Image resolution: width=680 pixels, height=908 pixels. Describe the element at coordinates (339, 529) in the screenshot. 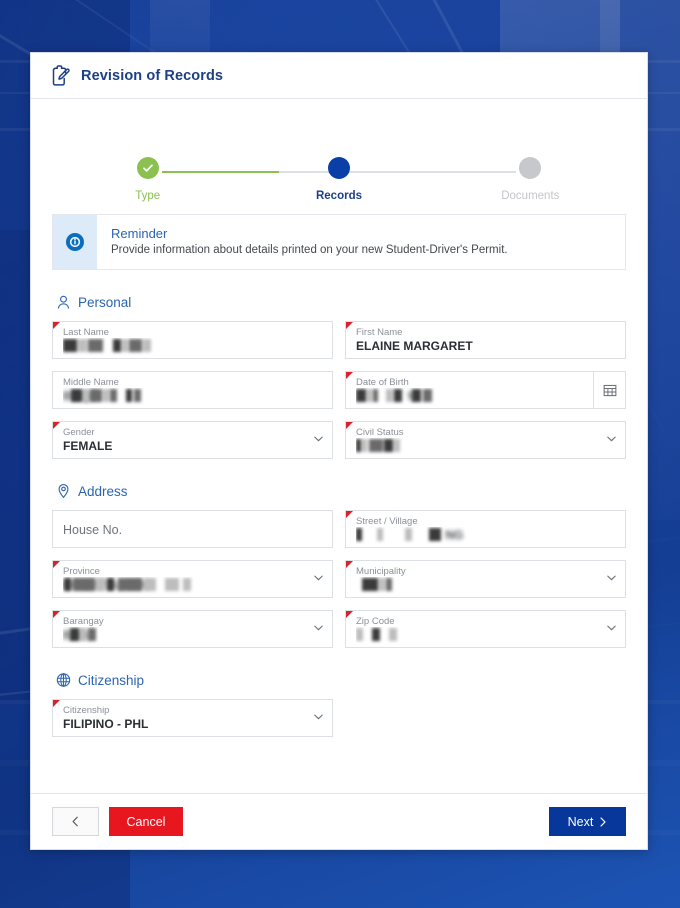

I see `address-row-1: House No. Street / Village NG` at that location.